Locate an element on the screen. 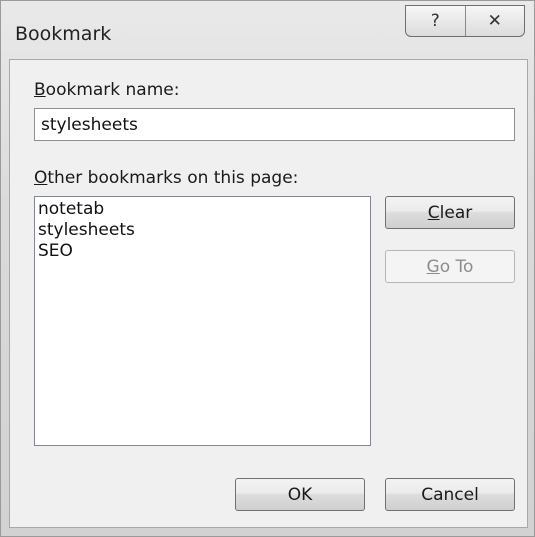  go-to-button: Go To is located at coordinates (450, 266).